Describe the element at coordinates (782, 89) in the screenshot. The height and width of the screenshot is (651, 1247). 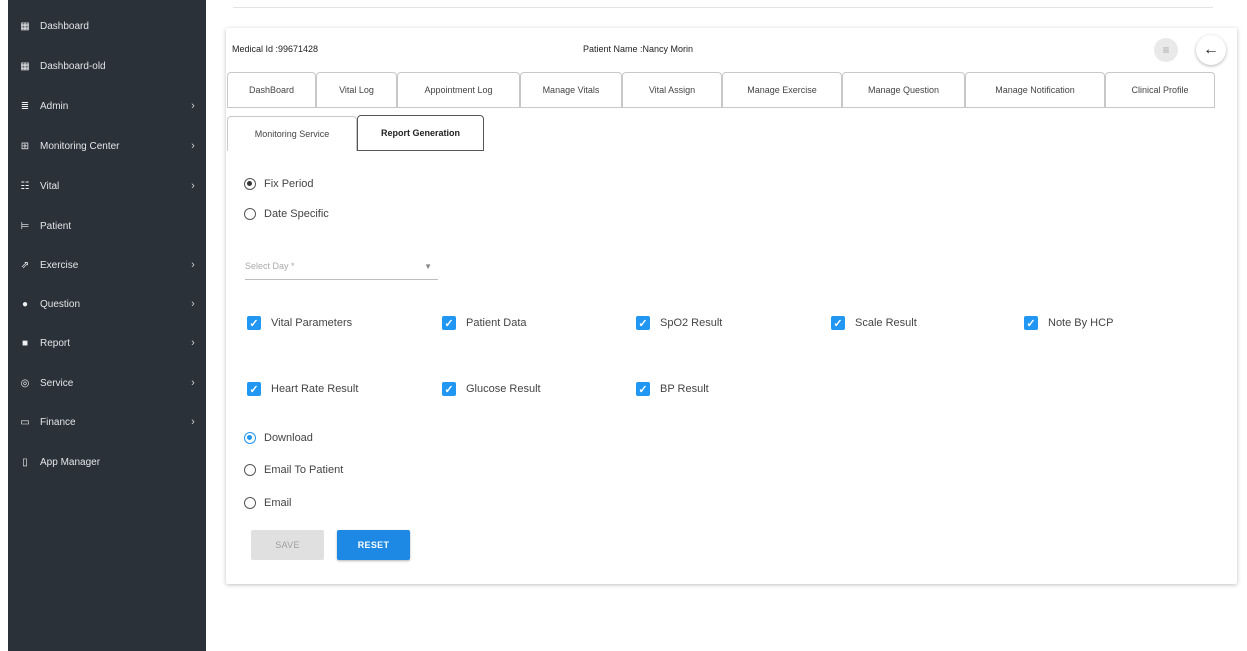
I see `tab-manage-exercise: Manage Exercise` at that location.